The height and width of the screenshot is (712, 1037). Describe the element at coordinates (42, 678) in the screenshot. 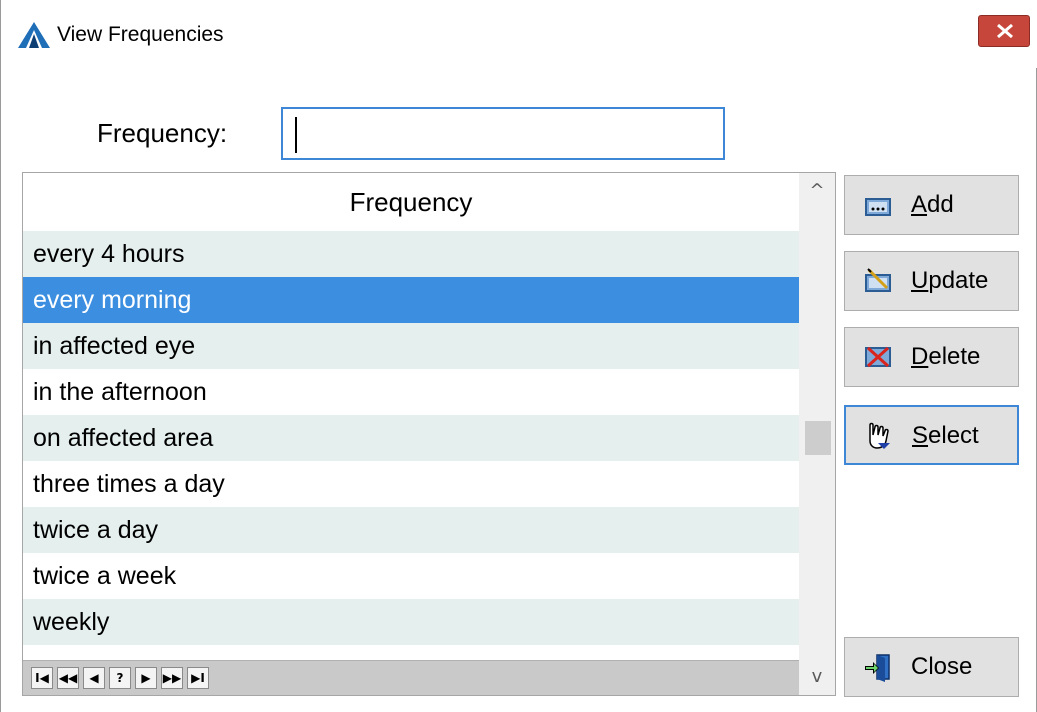

I see `nav-first-button: I◀` at that location.